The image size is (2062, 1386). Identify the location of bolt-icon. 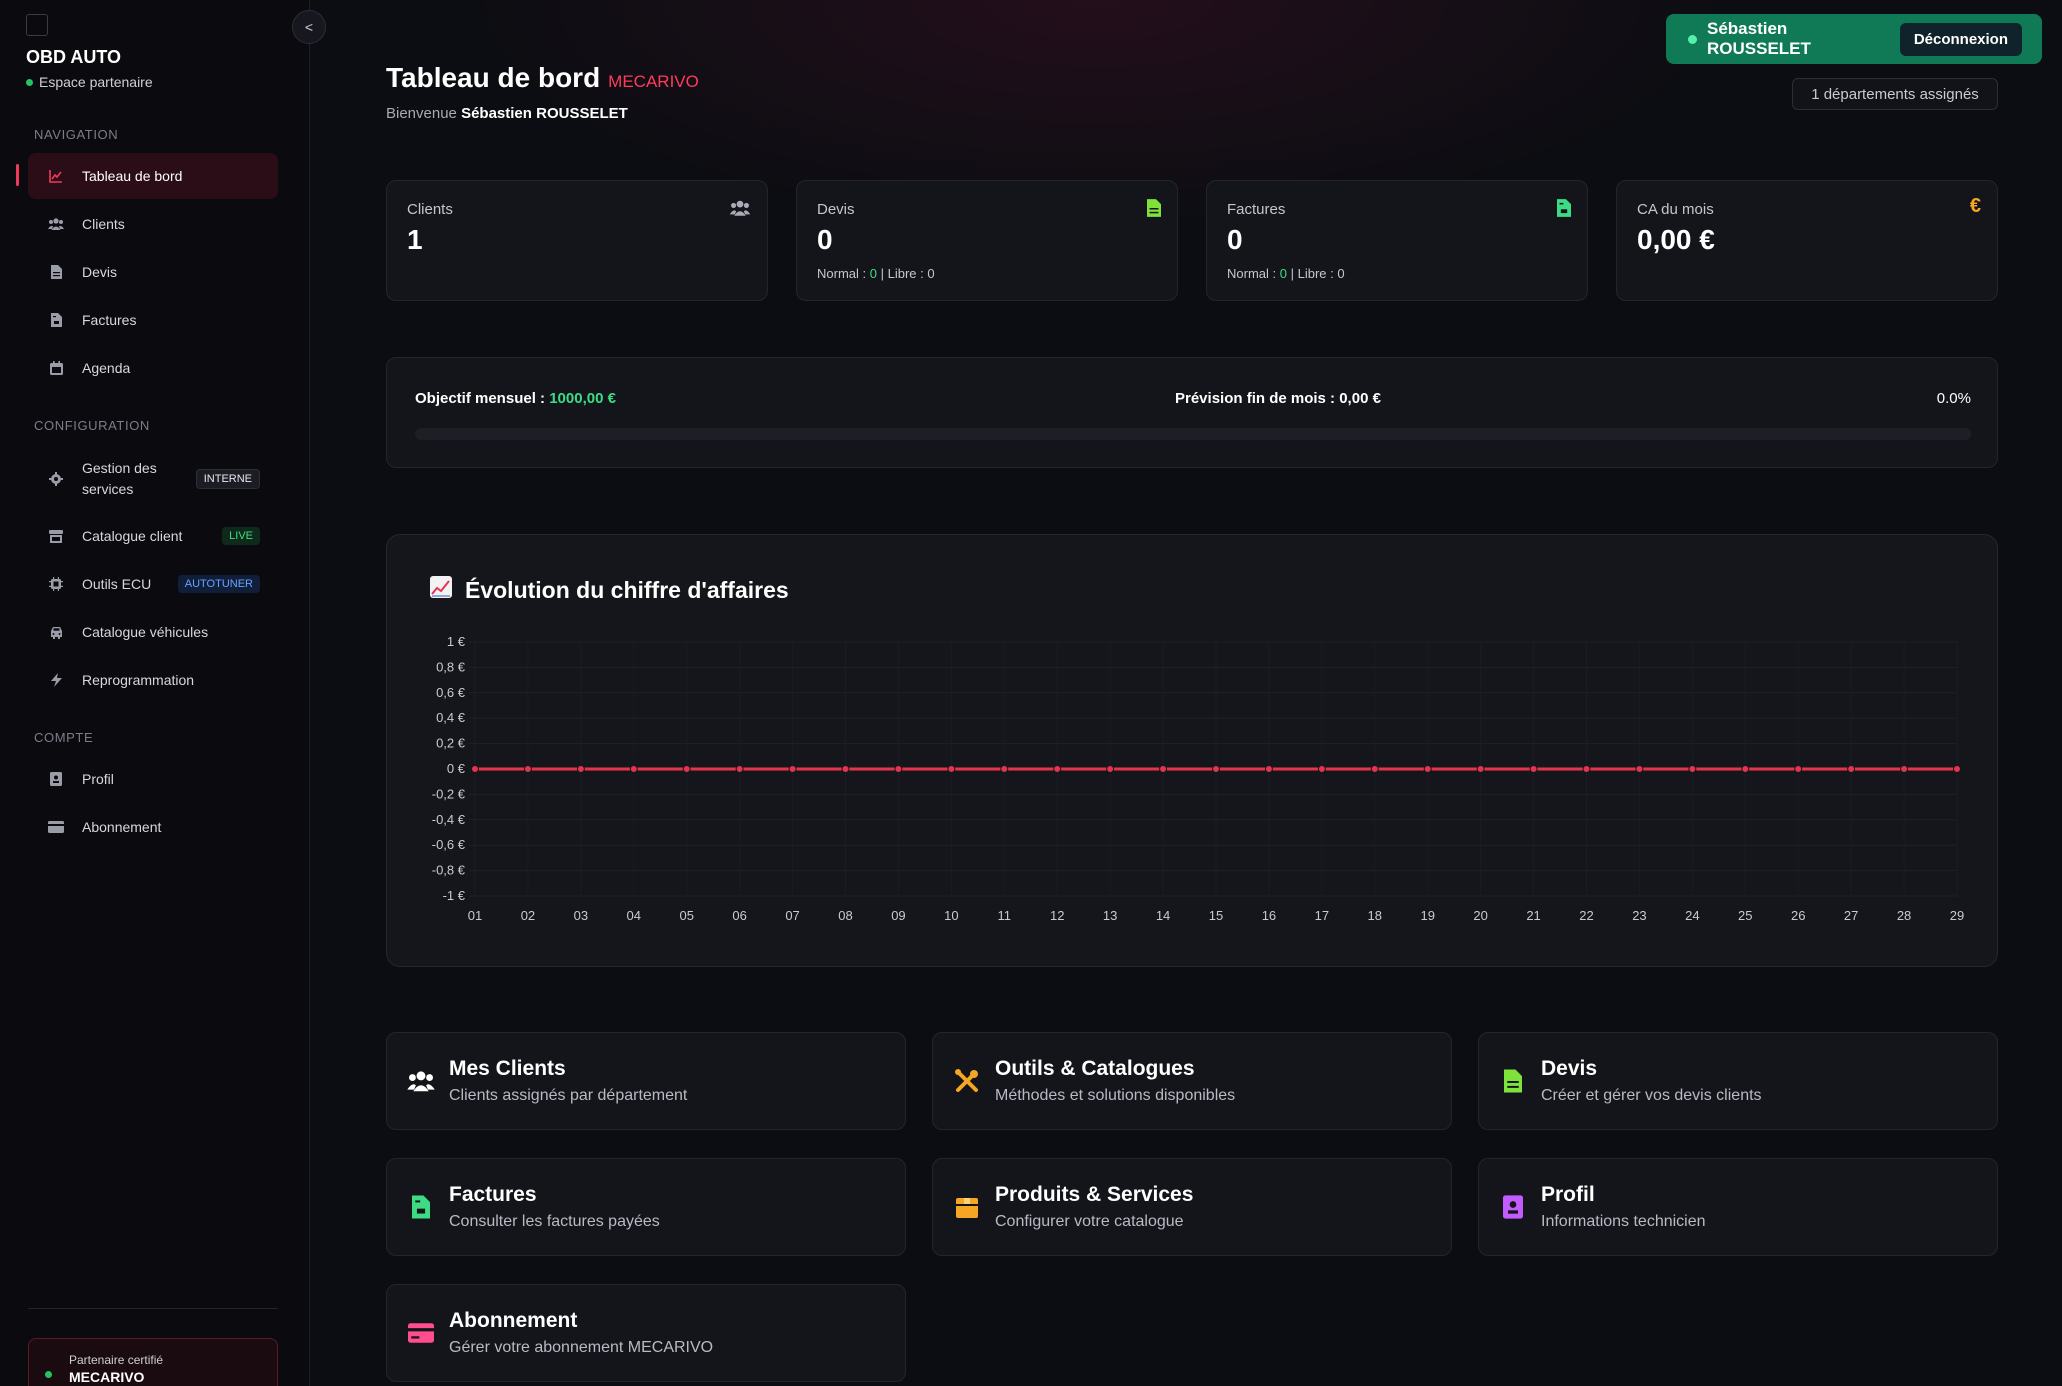
(56, 680).